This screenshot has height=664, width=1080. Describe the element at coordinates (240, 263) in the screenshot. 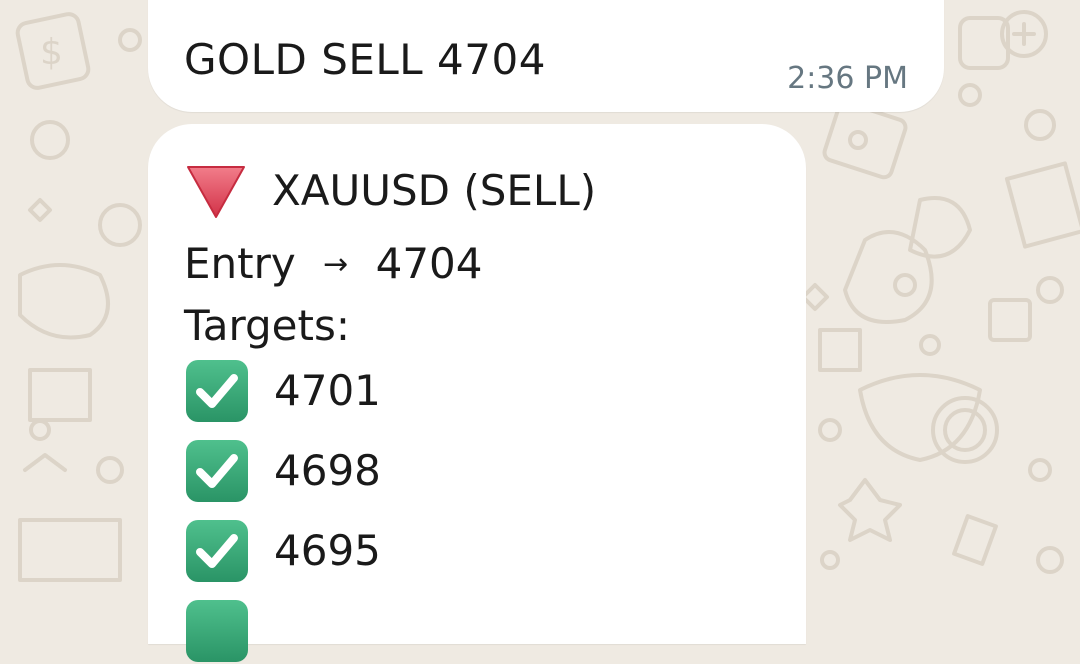

I see `entry-label: Entry` at that location.